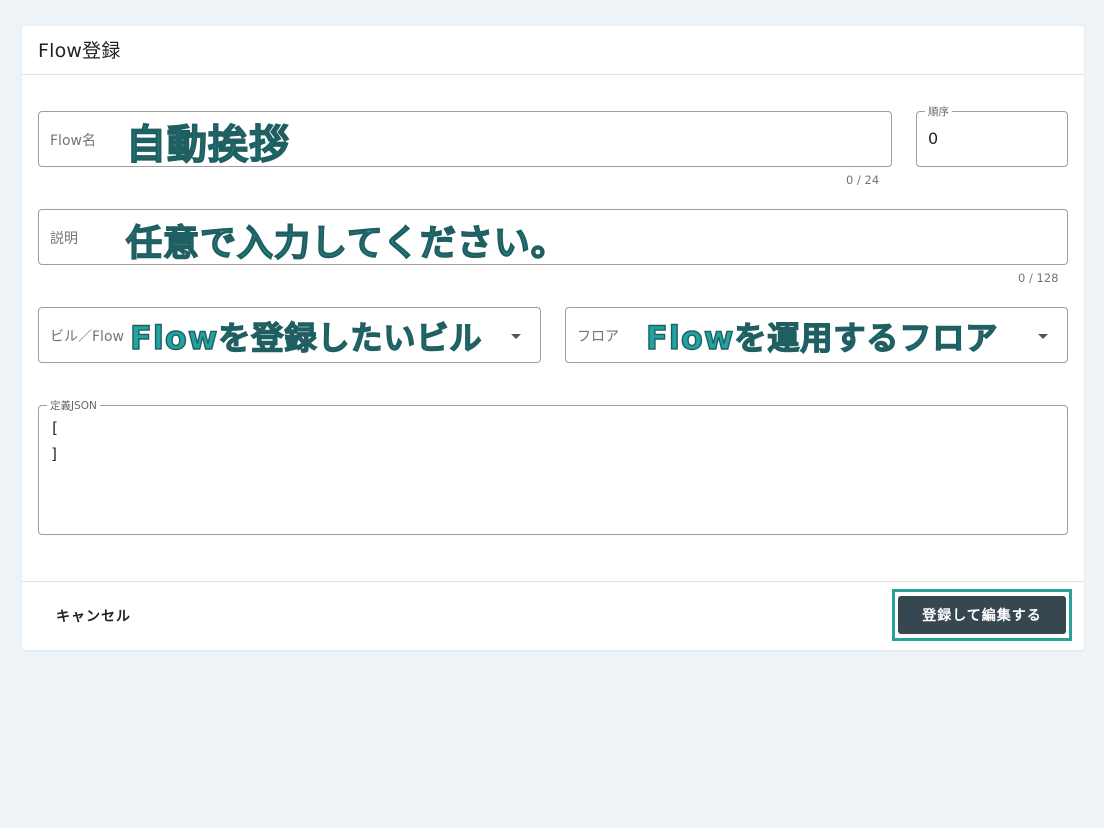 The width and height of the screenshot is (1104, 828). I want to click on header-divider, so click(553, 74).